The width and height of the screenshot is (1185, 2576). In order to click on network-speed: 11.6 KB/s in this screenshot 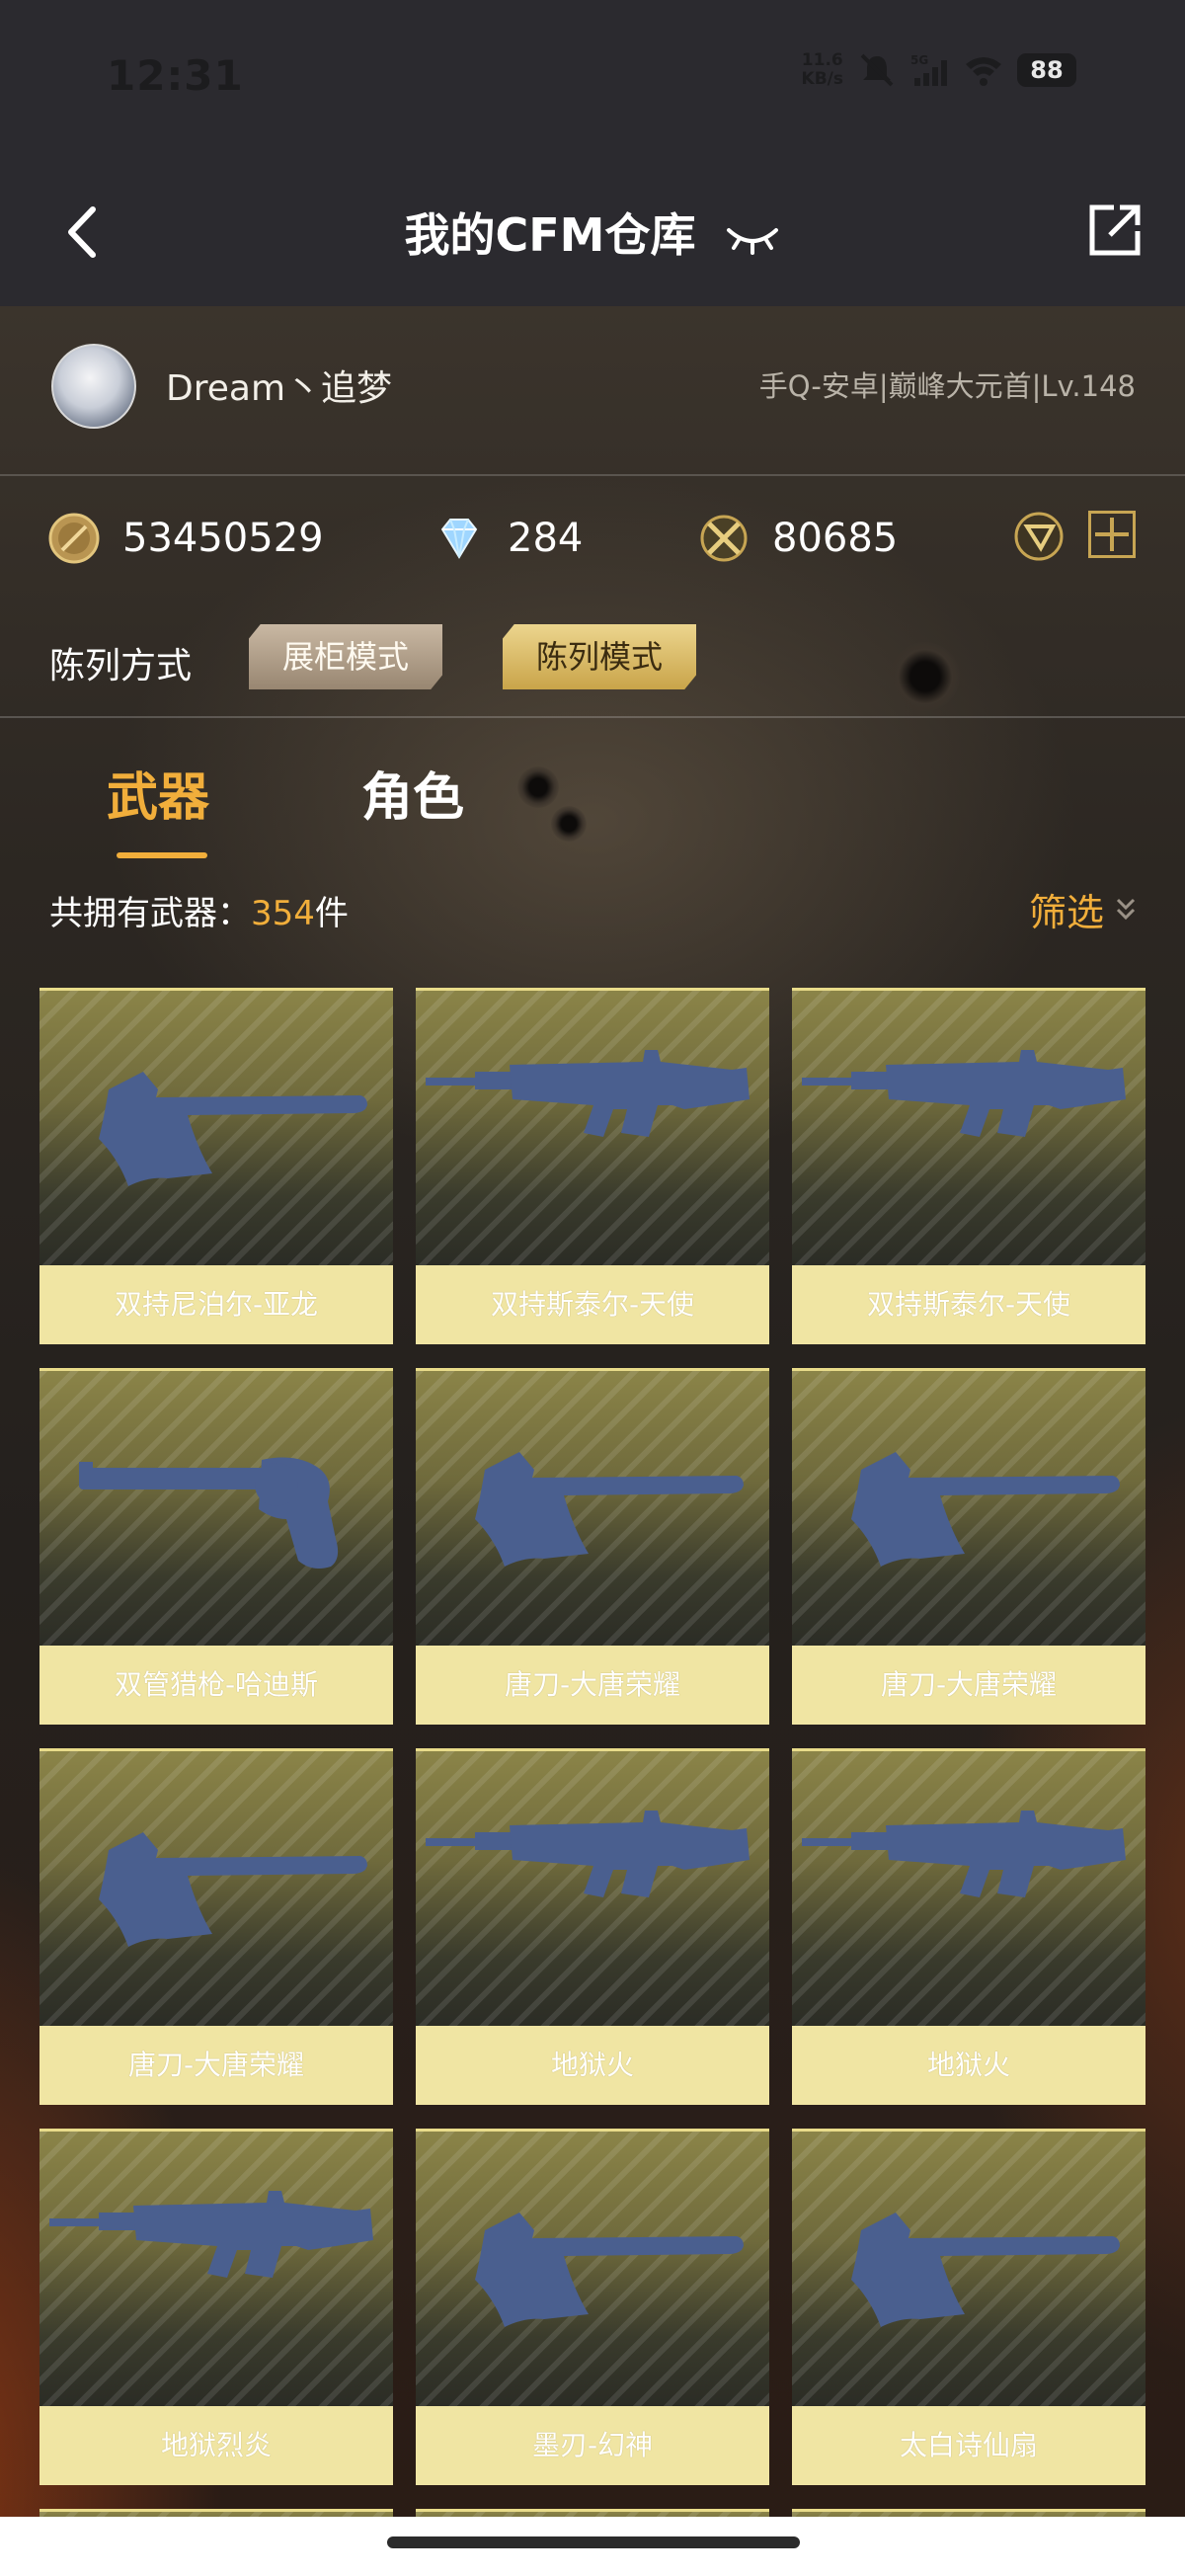, I will do `click(823, 70)`.